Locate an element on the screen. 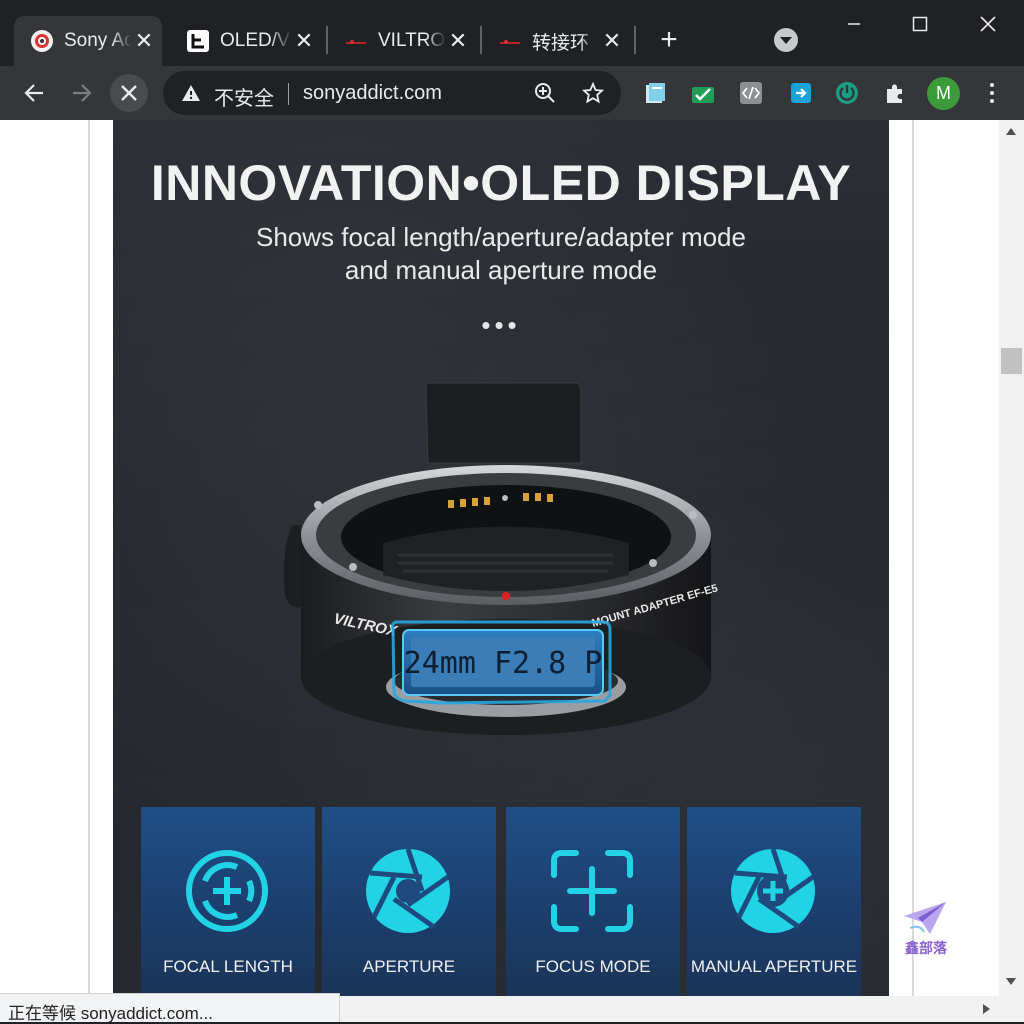  divider is located at coordinates (288, 94).